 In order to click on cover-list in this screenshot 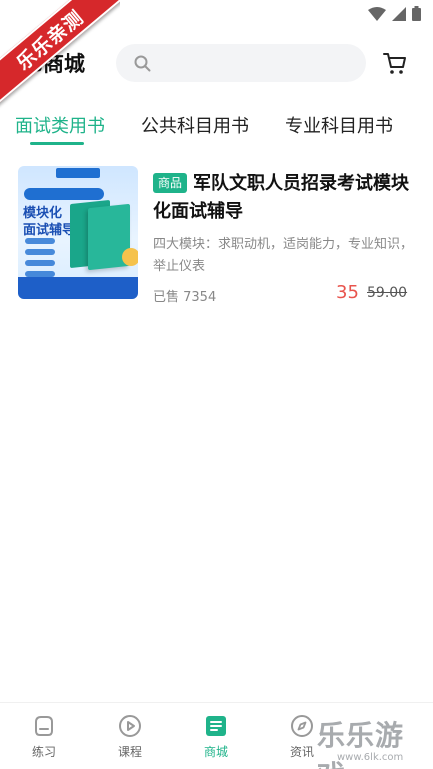, I will do `click(40, 260)`.